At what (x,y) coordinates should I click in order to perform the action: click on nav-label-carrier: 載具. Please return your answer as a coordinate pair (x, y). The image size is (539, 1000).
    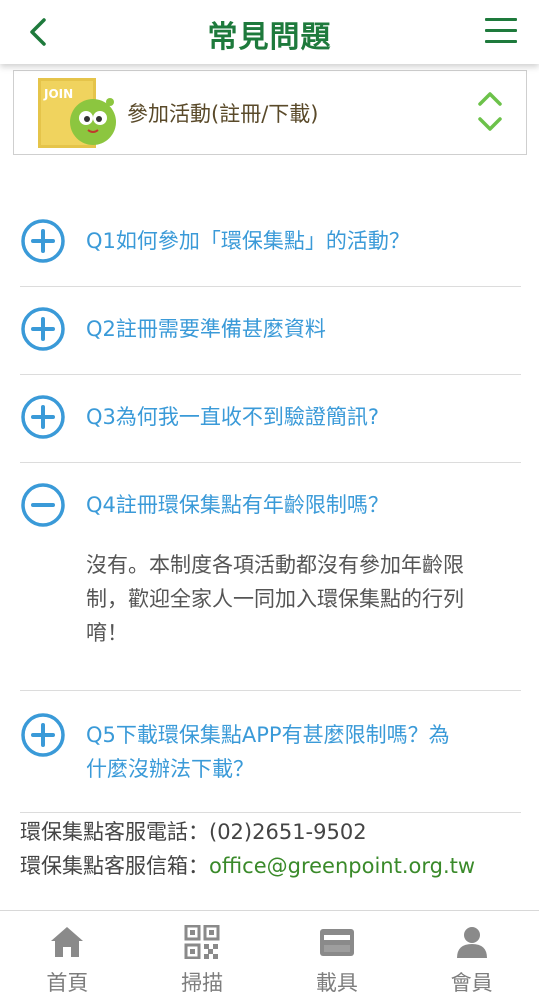
    Looking at the image, I should click on (336, 983).